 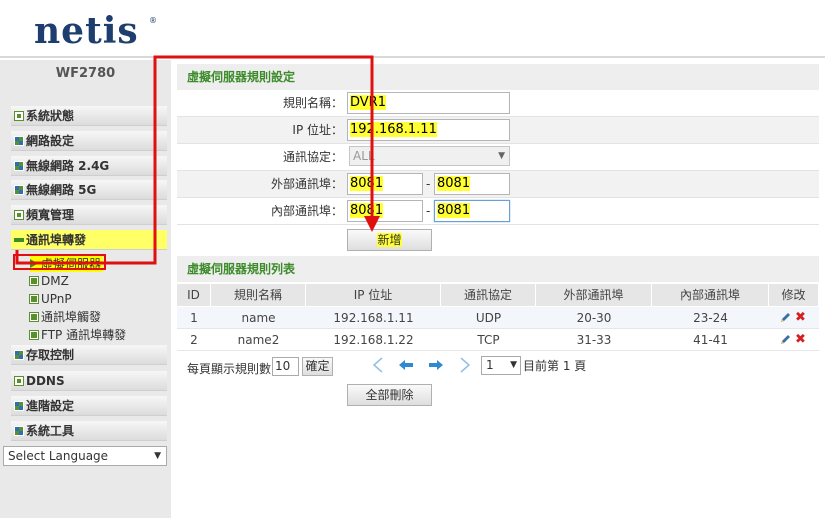 I want to click on cell-id: 1, so click(x=194, y=318).